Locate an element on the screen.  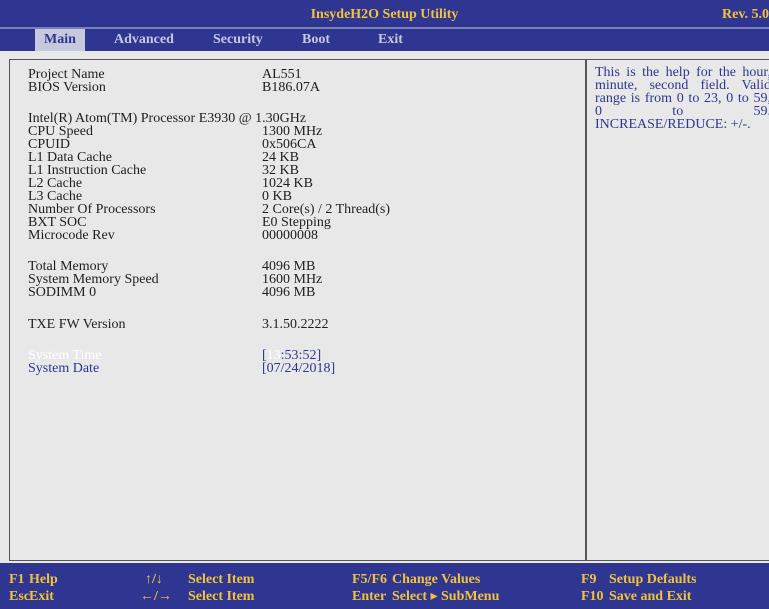
f9-key: F9 is located at coordinates (589, 579).